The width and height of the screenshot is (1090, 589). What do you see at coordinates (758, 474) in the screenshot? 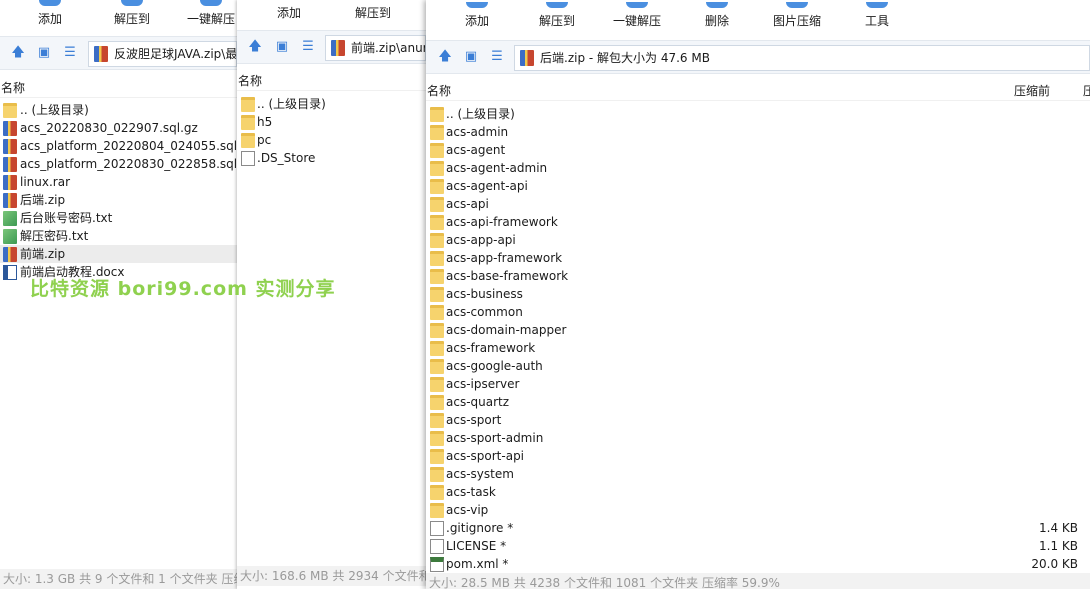
I see `list-item: acs-system` at bounding box center [758, 474].